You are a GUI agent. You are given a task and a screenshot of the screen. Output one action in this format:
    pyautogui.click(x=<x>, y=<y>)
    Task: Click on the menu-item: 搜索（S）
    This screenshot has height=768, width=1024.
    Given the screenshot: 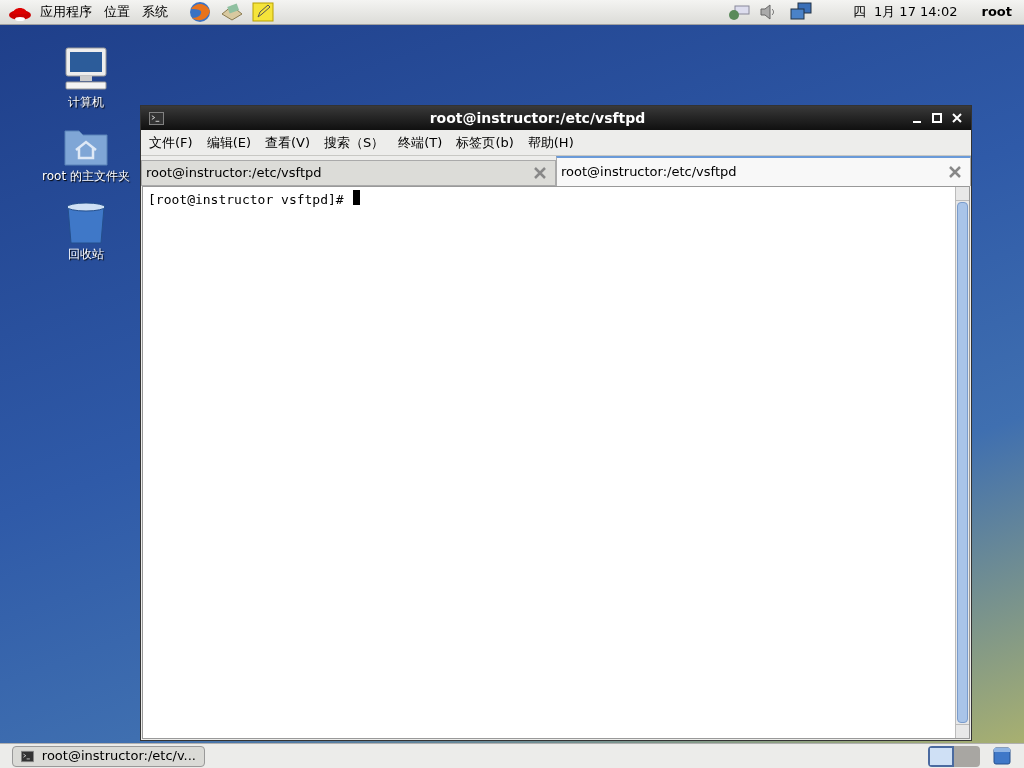 What is the action you would take?
    pyautogui.click(x=354, y=142)
    